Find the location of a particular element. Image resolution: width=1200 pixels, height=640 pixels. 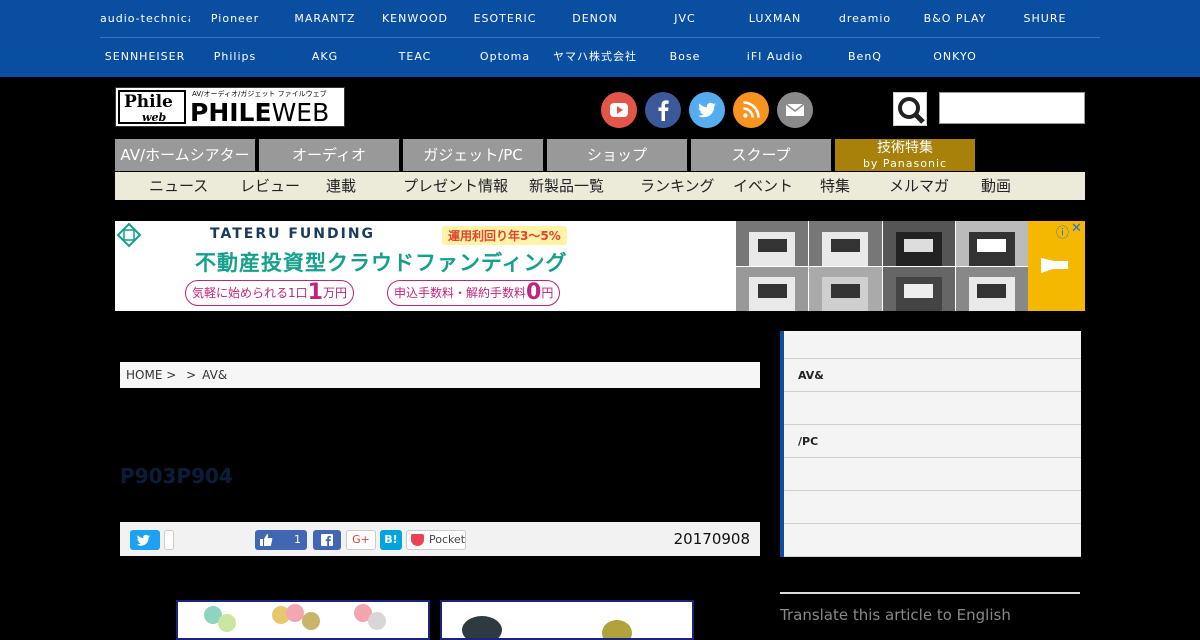

thumbs-up-icon is located at coordinates (266, 540).